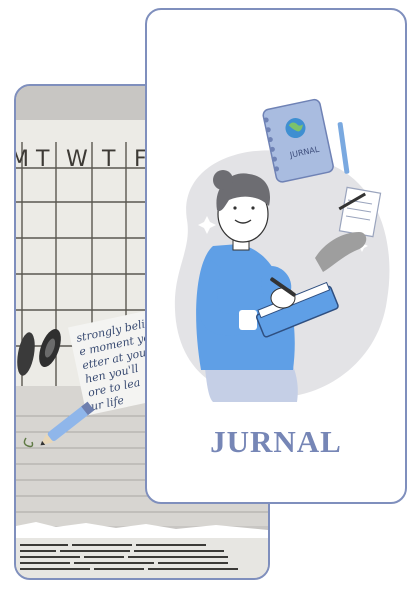  Describe the element at coordinates (343, 148) in the screenshot. I see `pen-icon` at that location.